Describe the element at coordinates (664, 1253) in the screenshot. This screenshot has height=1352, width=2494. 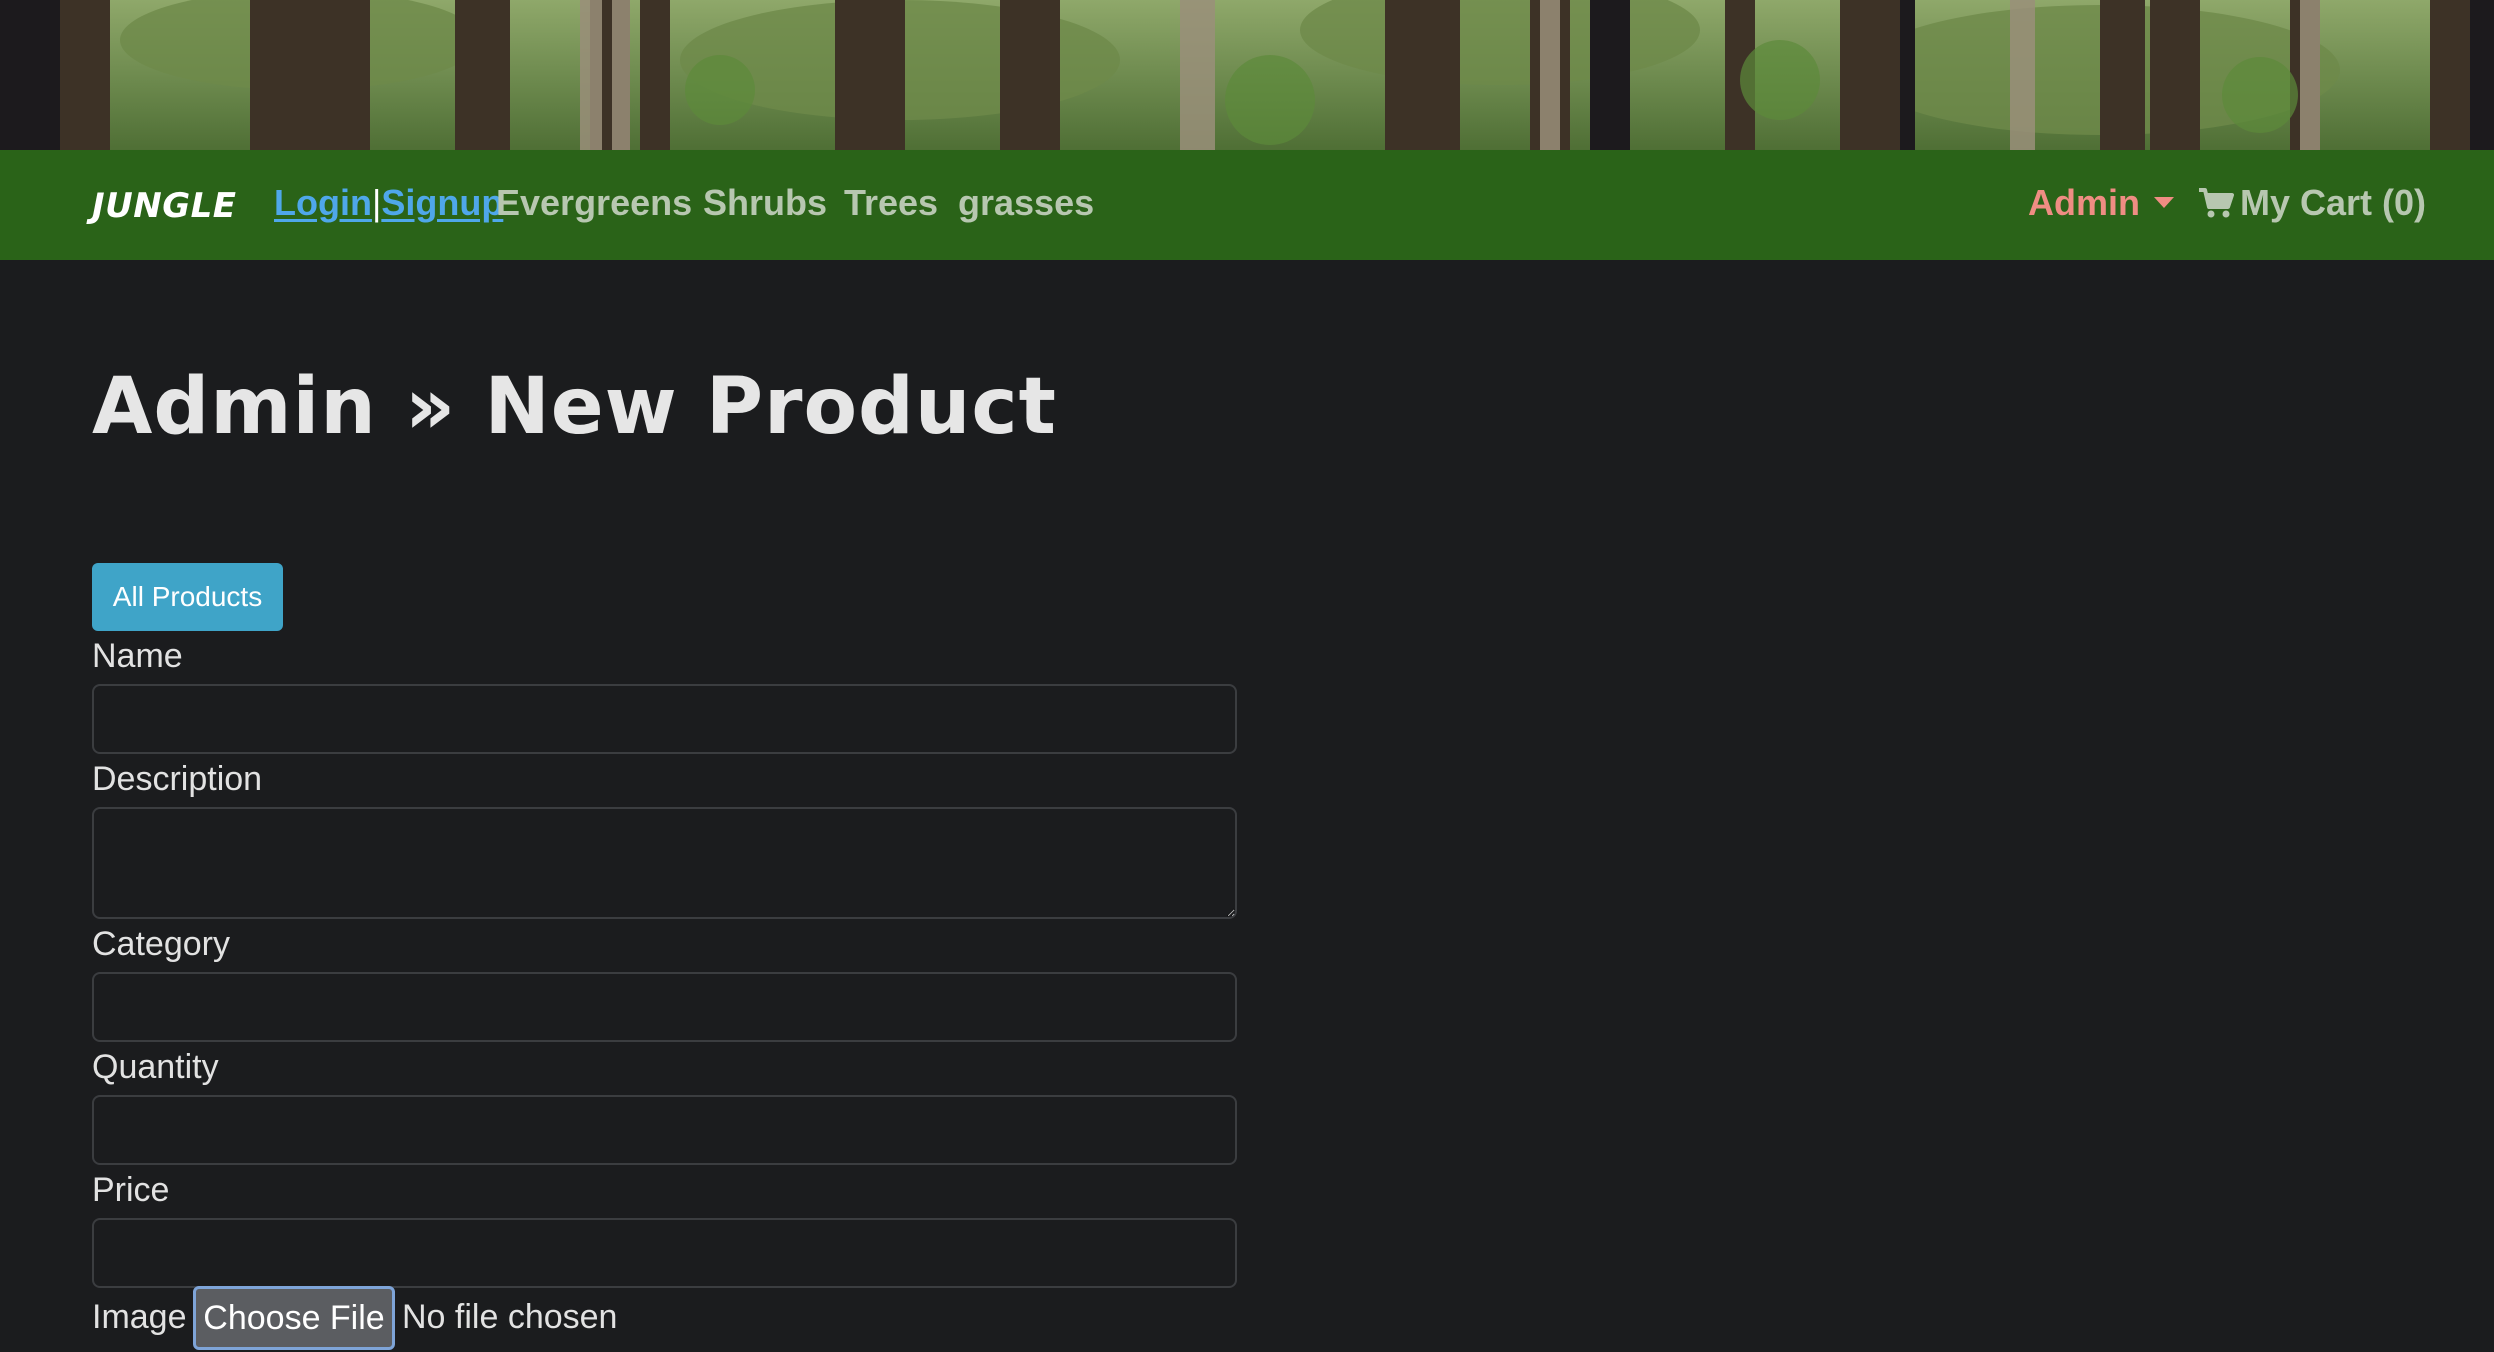
I see `price-input` at that location.